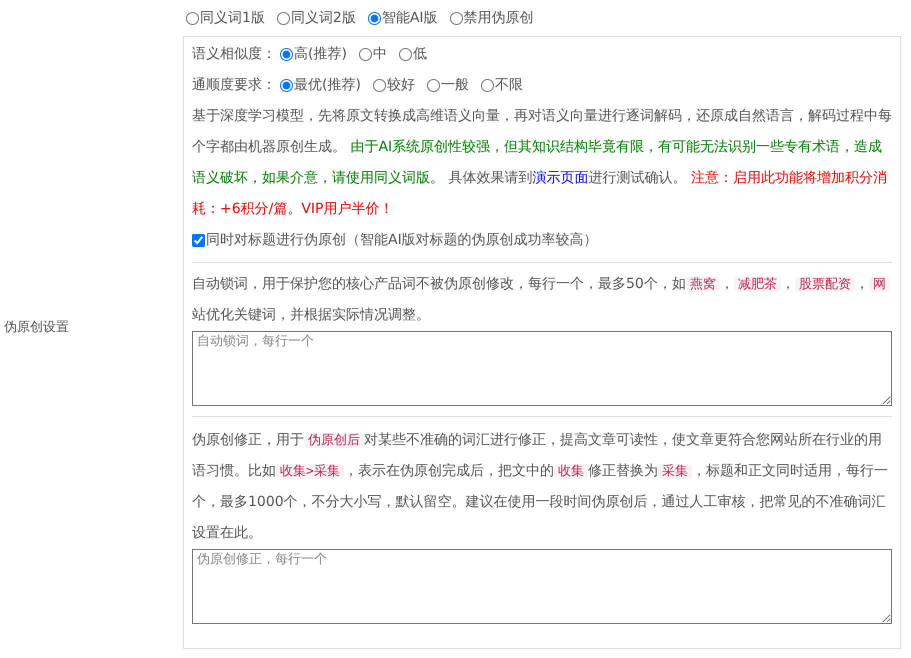  What do you see at coordinates (36, 327) in the screenshot?
I see `setting-label: 伪原创设置` at bounding box center [36, 327].